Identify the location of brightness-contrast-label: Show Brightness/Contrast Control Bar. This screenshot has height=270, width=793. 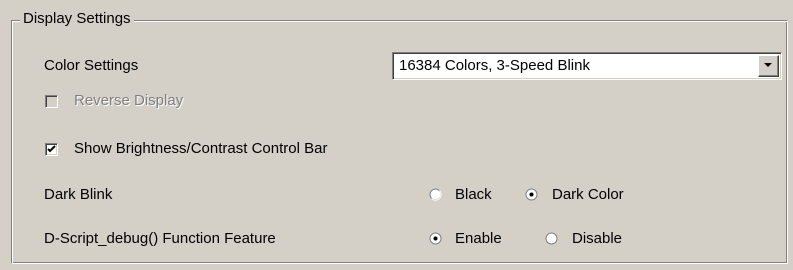
(201, 148).